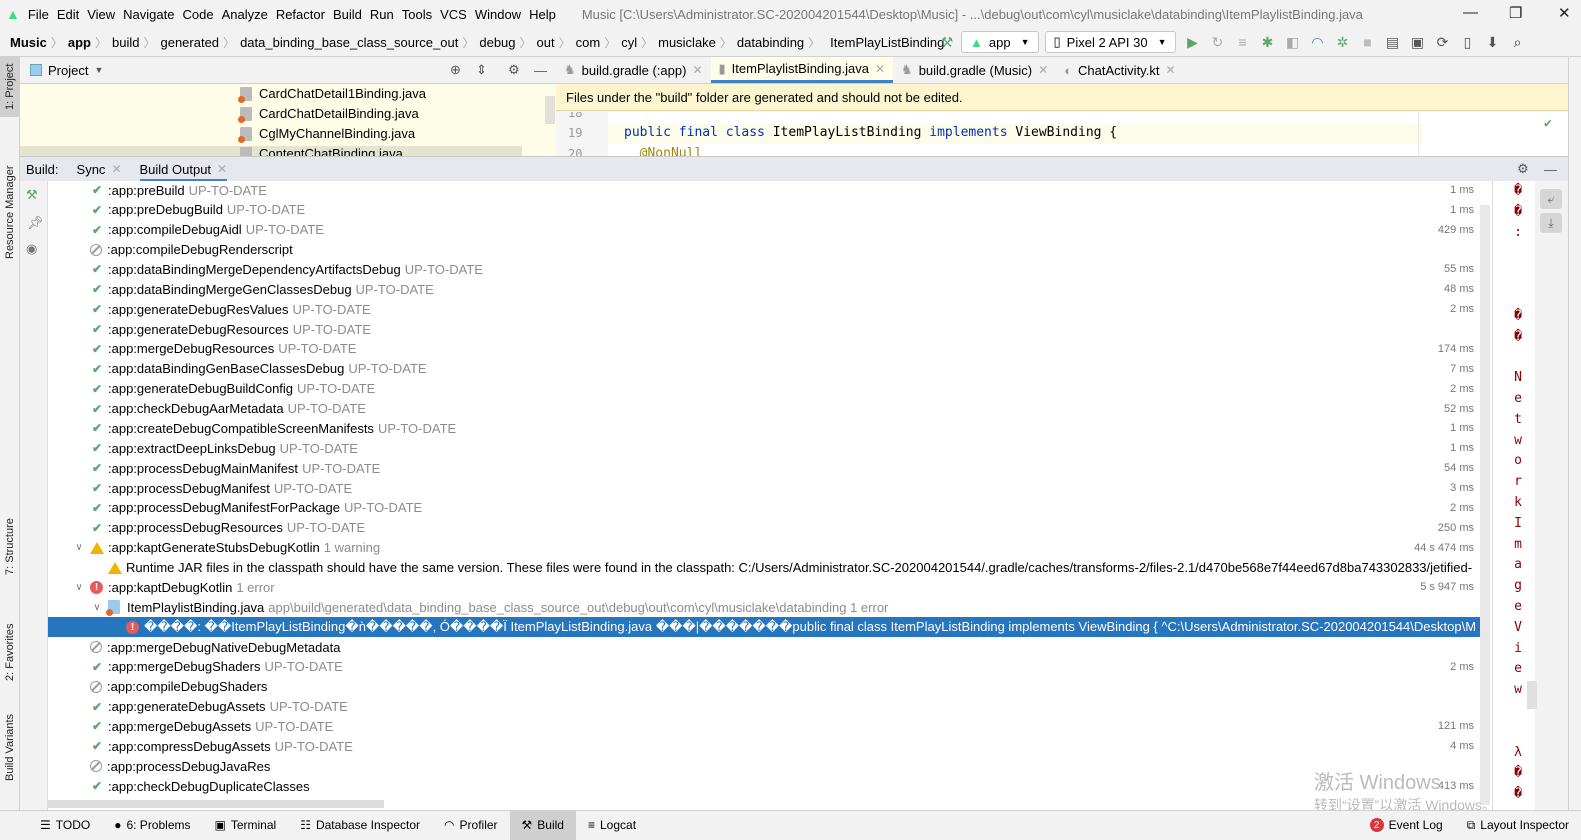  Describe the element at coordinates (245, 14) in the screenshot. I see `menu-analyze: Analyze` at that location.